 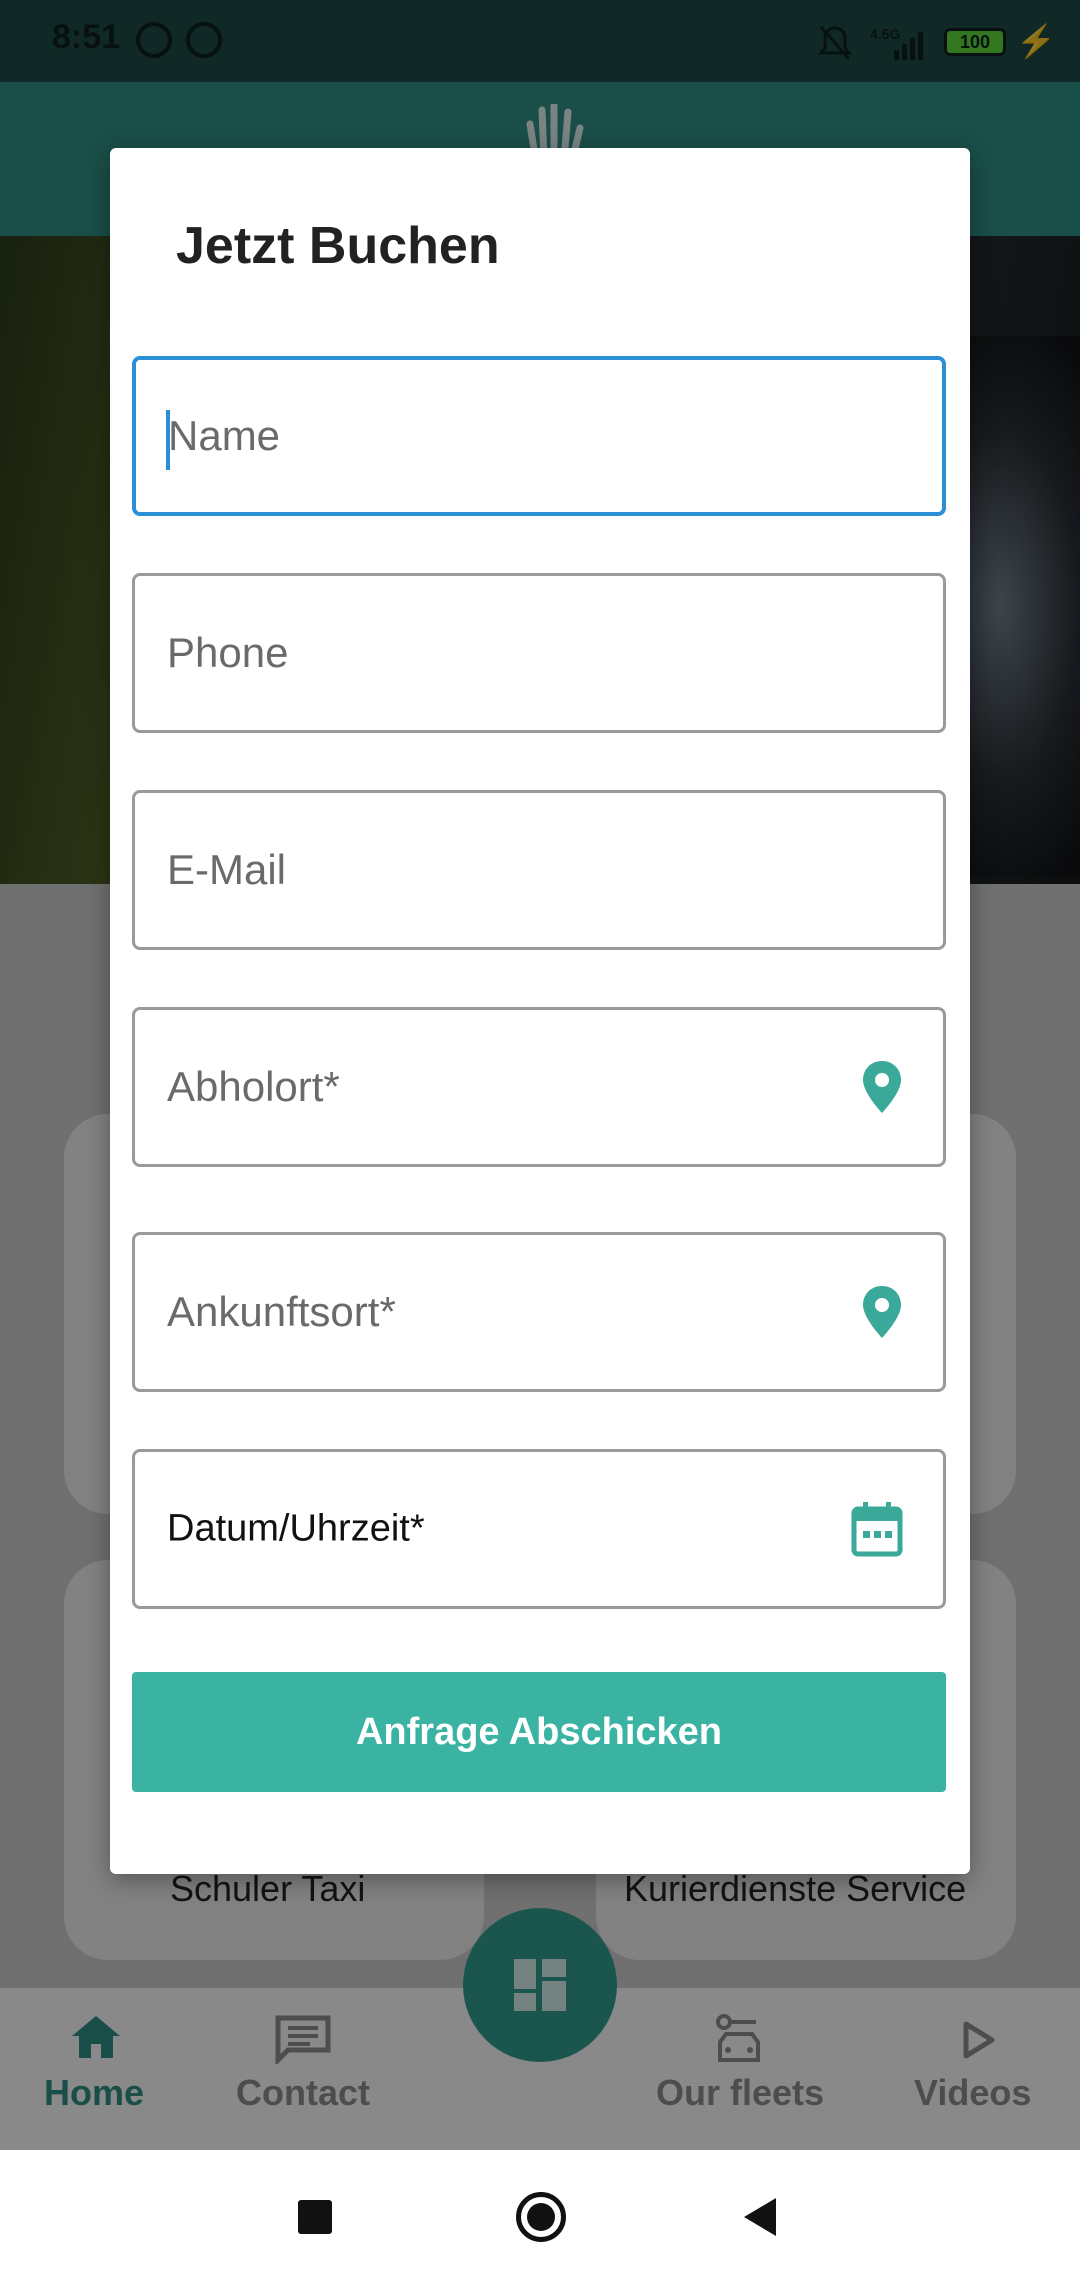 What do you see at coordinates (281, 1311) in the screenshot?
I see `destination-placeholder: Ankunftsort*` at bounding box center [281, 1311].